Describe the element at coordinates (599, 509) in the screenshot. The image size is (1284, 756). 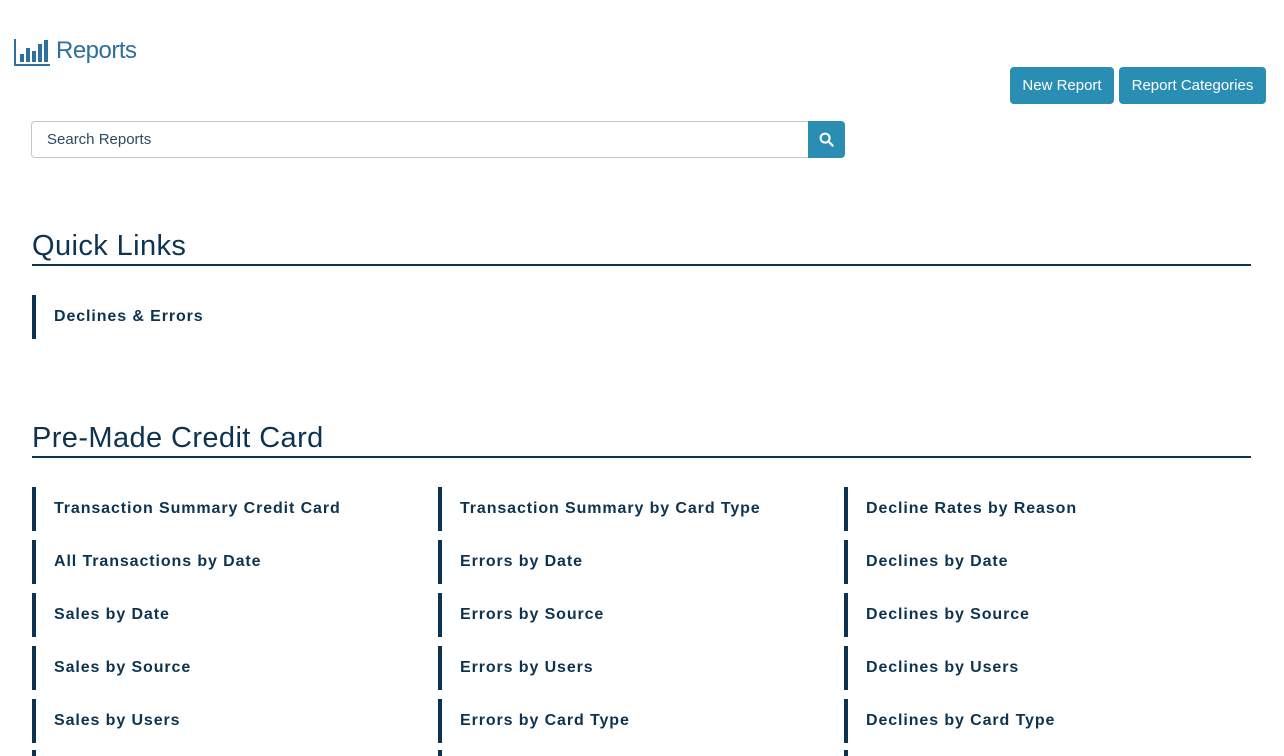
I see `report-link: Transaction Summary by Card Type` at that location.